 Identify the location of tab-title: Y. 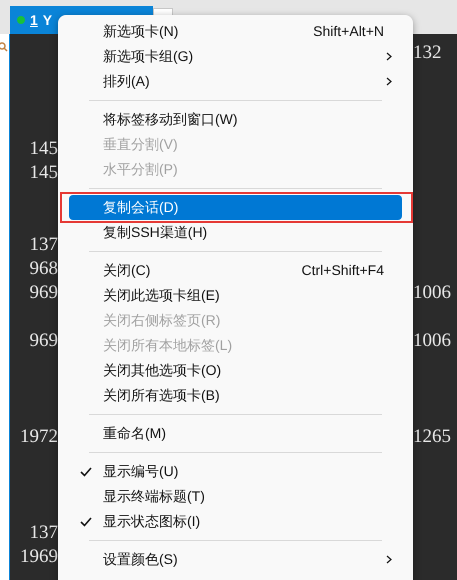
(47, 20).